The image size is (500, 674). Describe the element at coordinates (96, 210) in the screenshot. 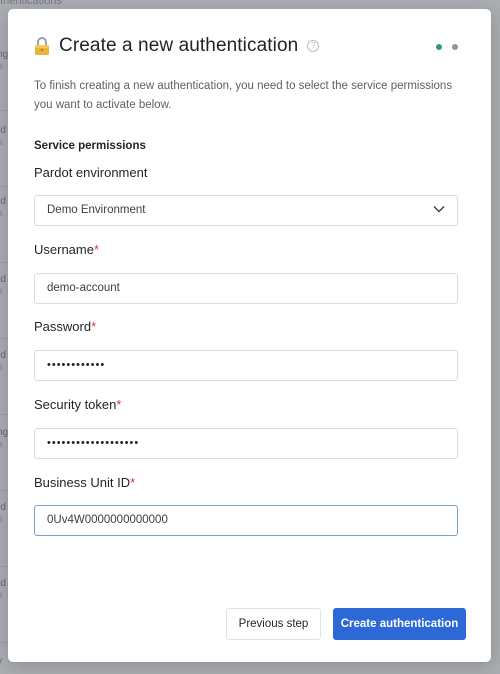

I see `environment-selected-value: Demo Environment` at that location.